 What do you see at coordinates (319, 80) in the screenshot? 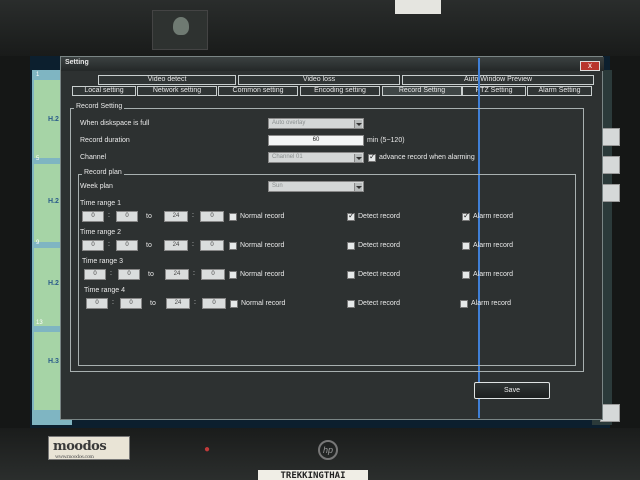
I see `tab-video-loss: Video loss` at bounding box center [319, 80].